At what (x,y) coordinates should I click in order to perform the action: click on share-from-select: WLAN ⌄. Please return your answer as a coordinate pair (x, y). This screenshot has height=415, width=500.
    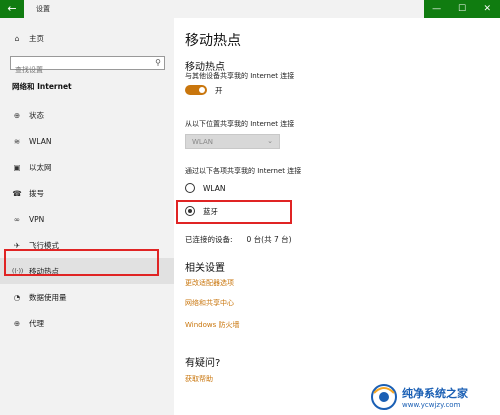
    Looking at the image, I should click on (232, 141).